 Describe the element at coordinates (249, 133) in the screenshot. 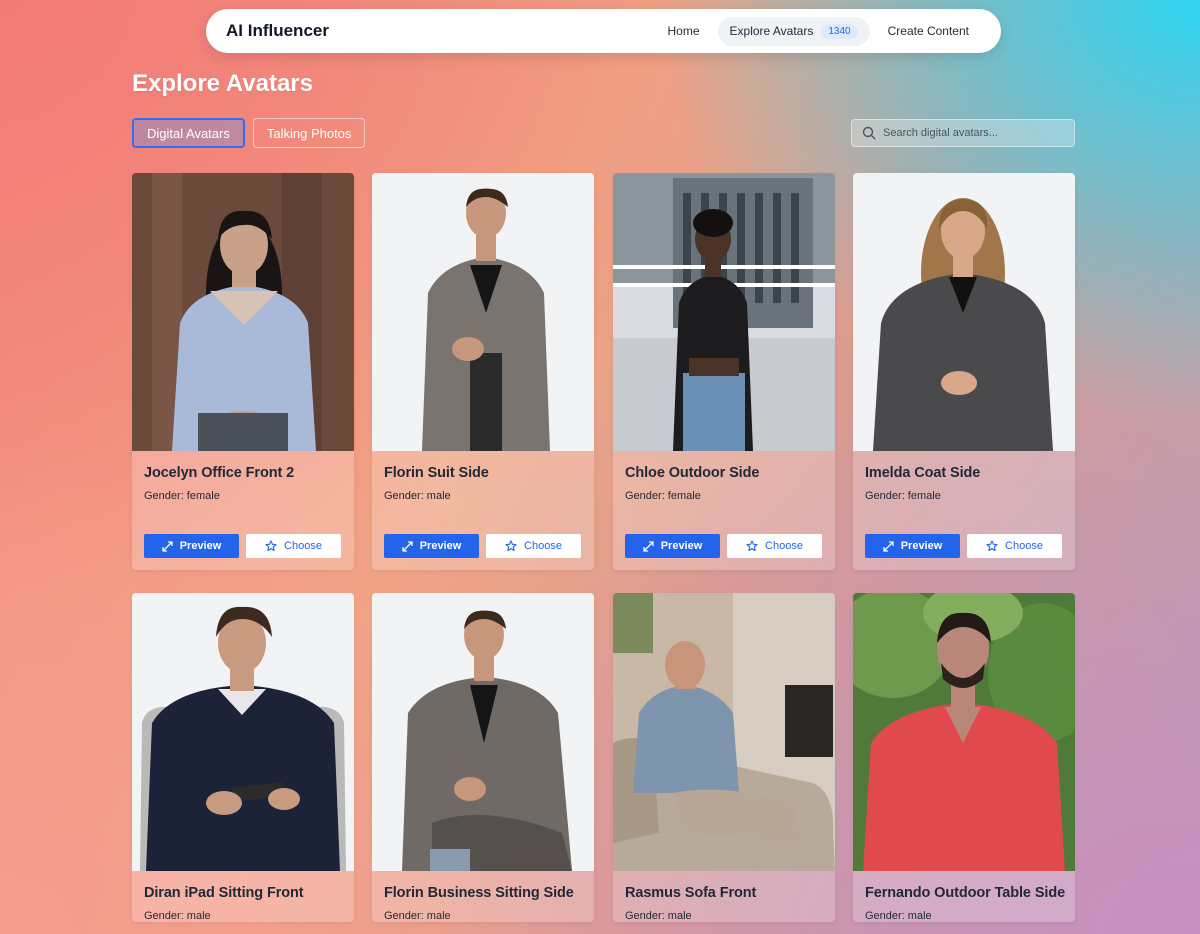

I see `avatar-type-tabs: Digital Avatars Talking Photos` at that location.